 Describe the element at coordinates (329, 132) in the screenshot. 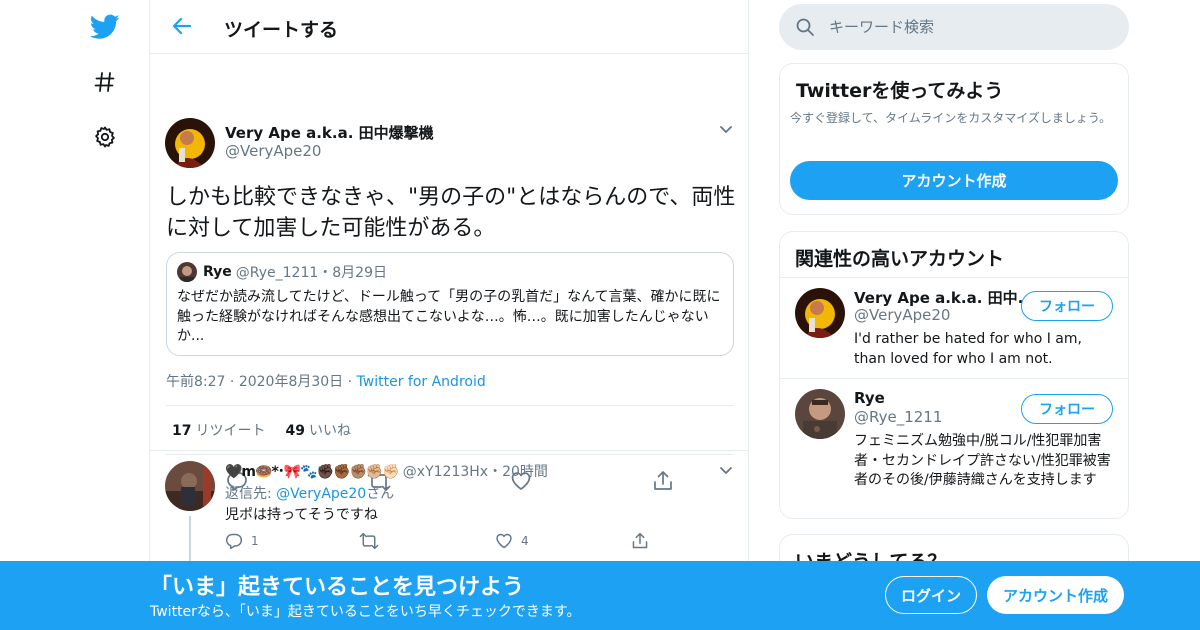

I see `author-name: Very Ape a.k.a. 田中爆撃機` at that location.